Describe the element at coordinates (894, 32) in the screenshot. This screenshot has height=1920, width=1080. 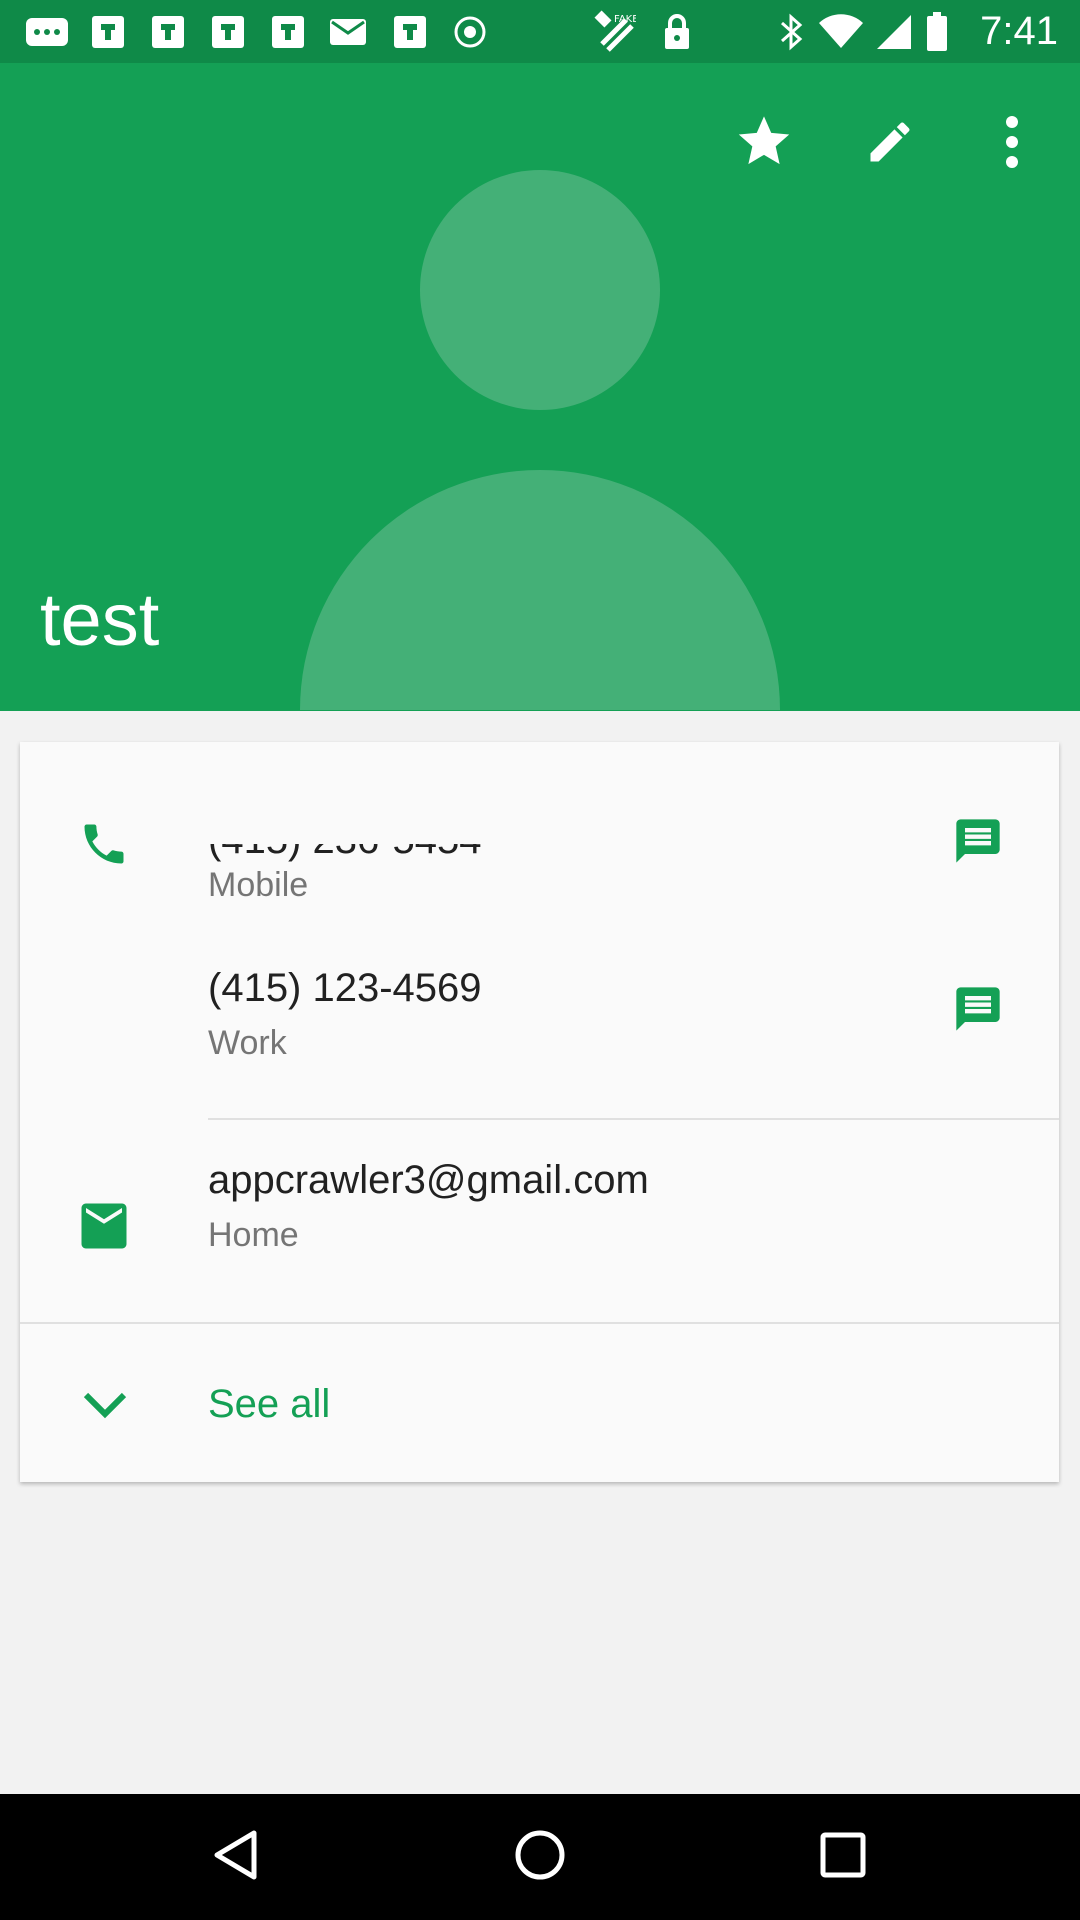
I see `cellular-signal-icon` at that location.